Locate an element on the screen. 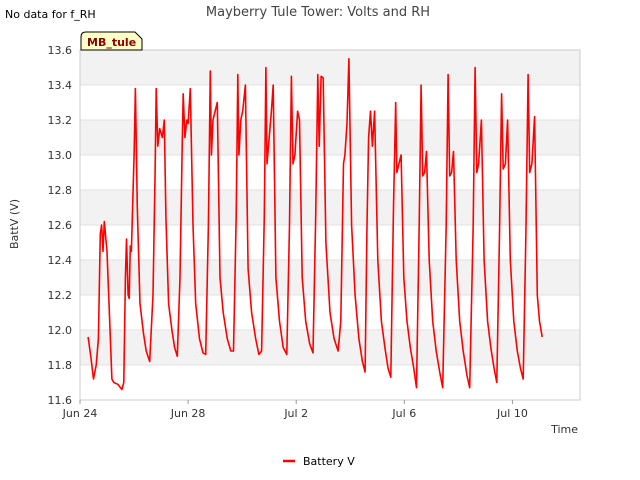 This screenshot has height=480, width=640. y-axis-label: BattV (V) is located at coordinates (14, 224).